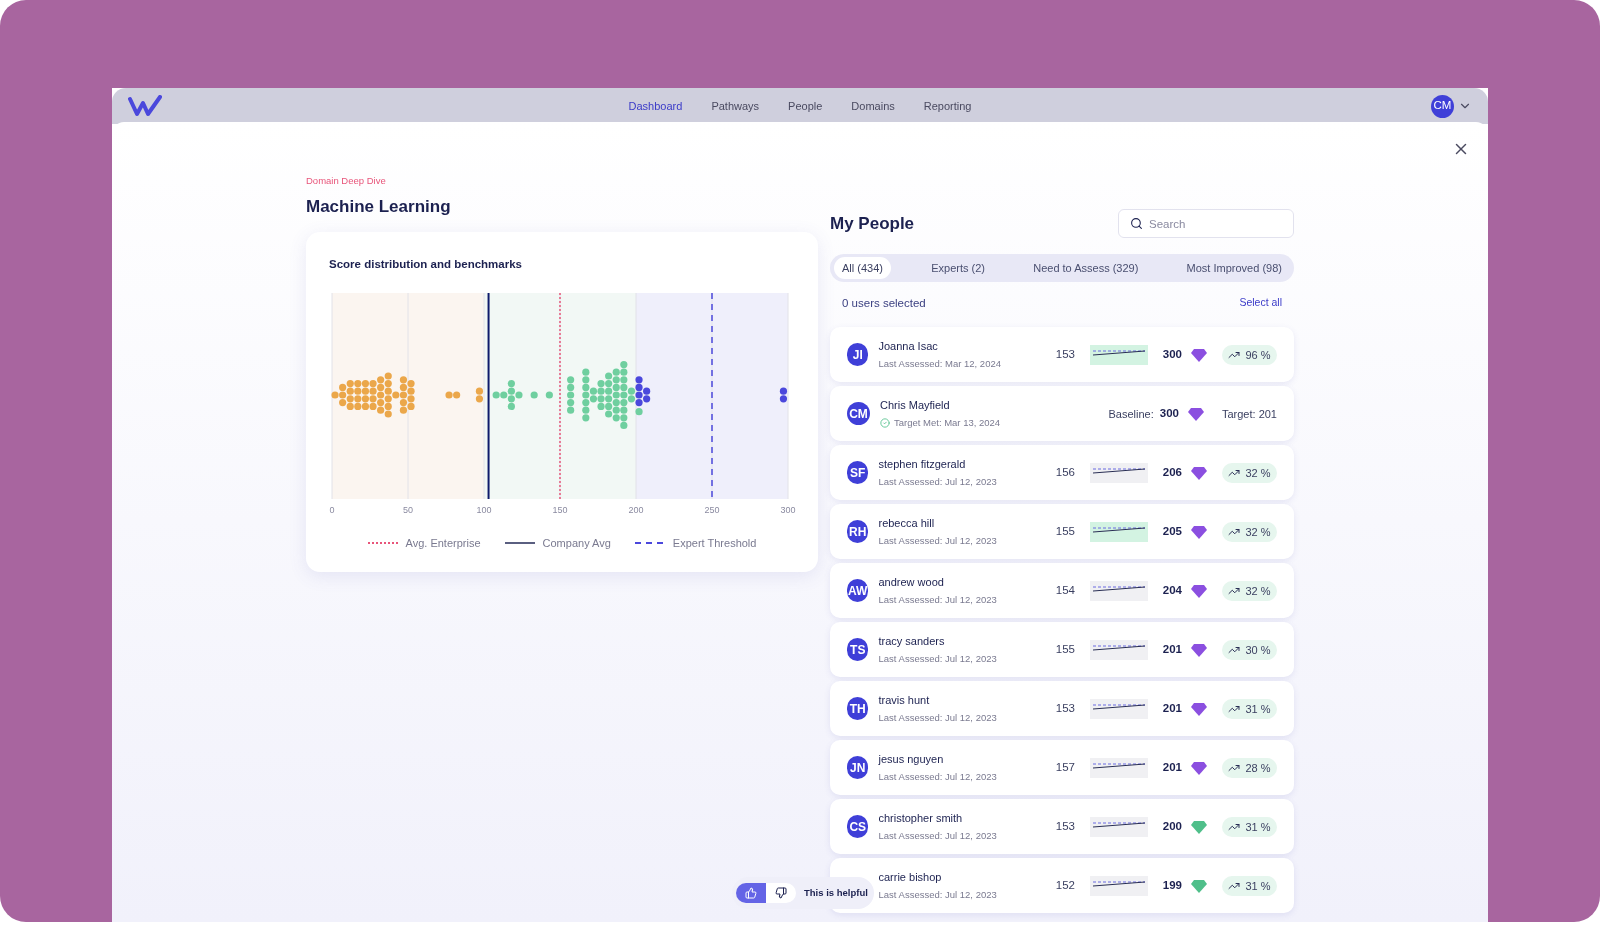 This screenshot has width=1600, height=950. What do you see at coordinates (712, 510) in the screenshot?
I see `axis-tick-label: 250` at bounding box center [712, 510].